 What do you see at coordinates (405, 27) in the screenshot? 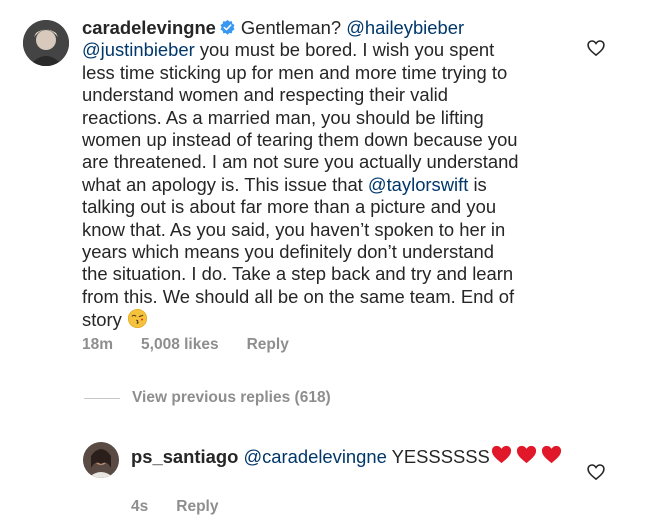
I see `mention-link: @haileybieber` at bounding box center [405, 27].